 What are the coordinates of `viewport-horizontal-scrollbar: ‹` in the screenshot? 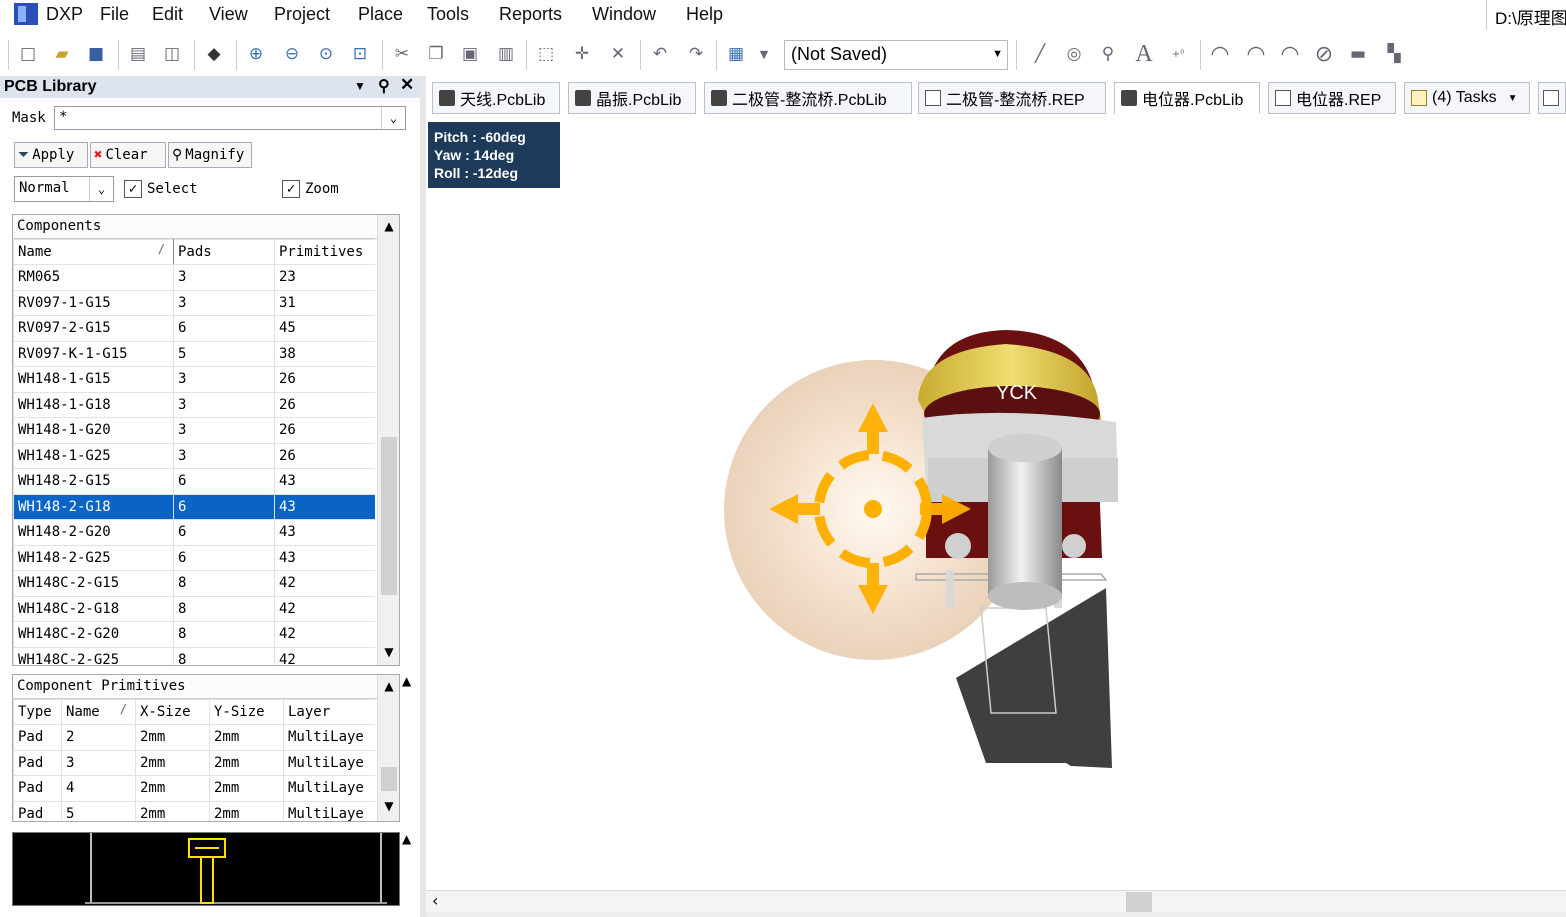 It's located at (996, 901).